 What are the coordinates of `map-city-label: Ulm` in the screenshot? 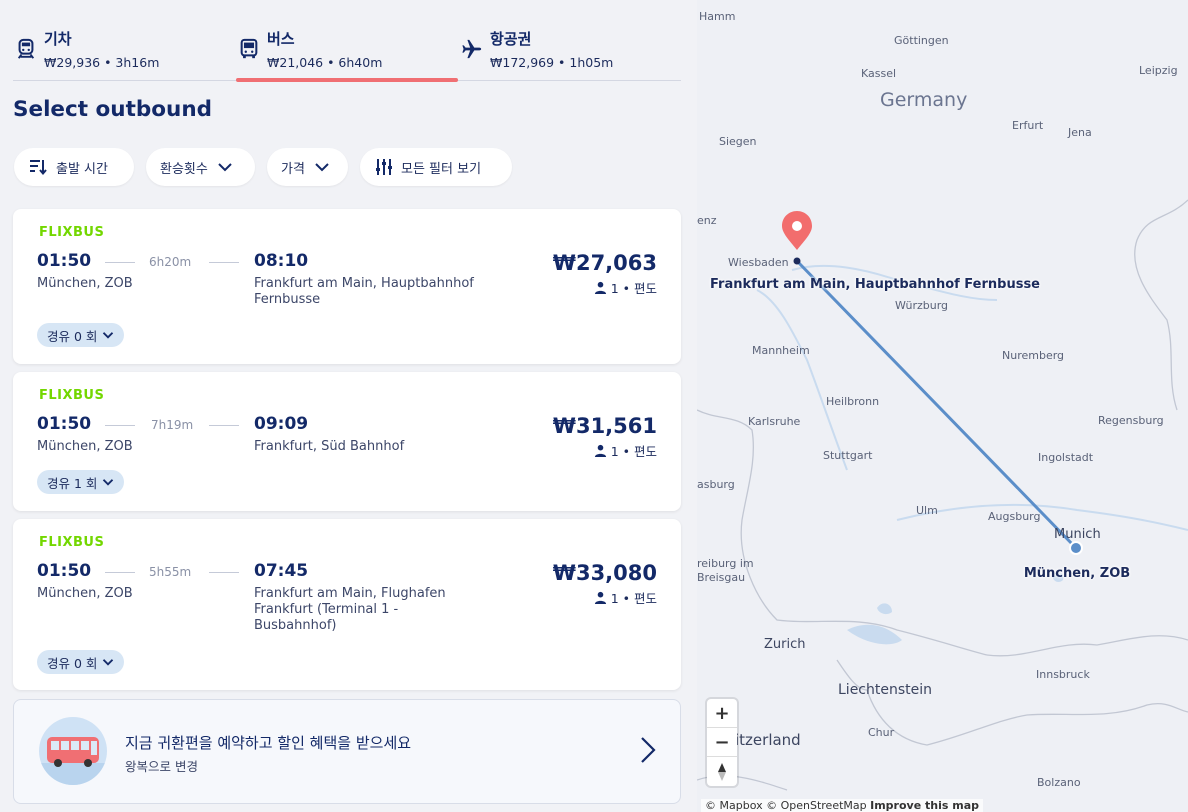 It's located at (927, 510).